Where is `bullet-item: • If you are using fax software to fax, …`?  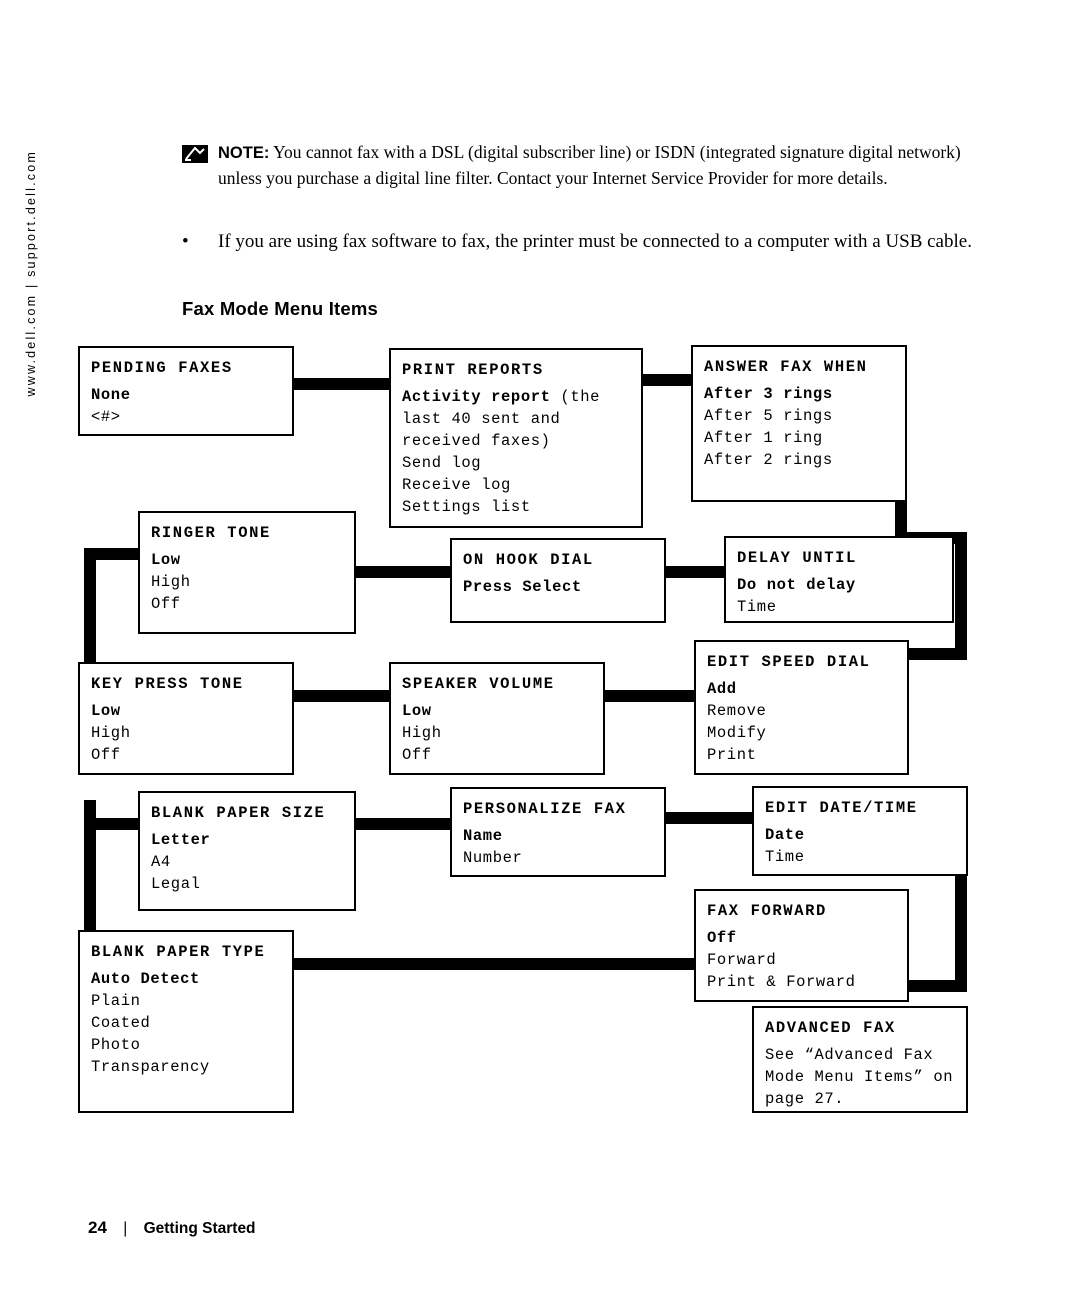
bullet-item: • If you are using fax software to fax, … is located at coordinates (577, 242).